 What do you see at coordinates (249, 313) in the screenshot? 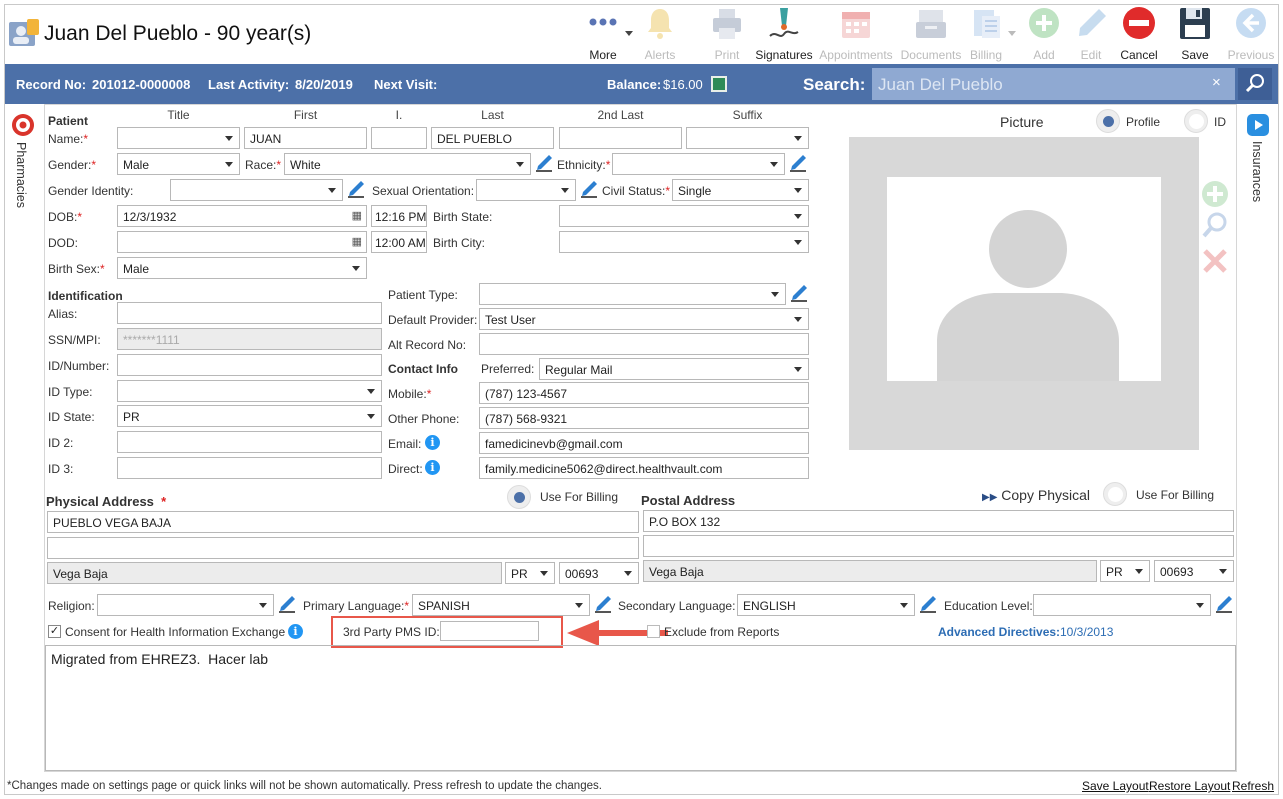
I see `alias-field` at bounding box center [249, 313].